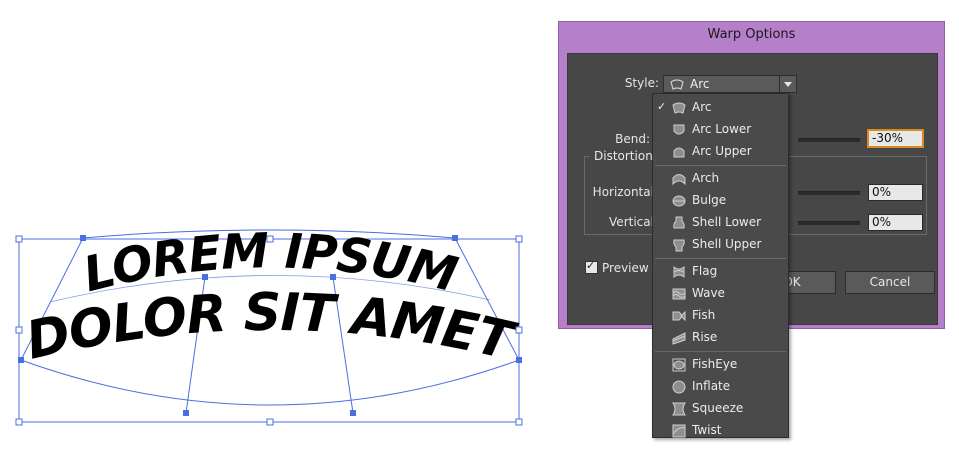  What do you see at coordinates (632, 139) in the screenshot?
I see `bend-label: Bend:` at bounding box center [632, 139].